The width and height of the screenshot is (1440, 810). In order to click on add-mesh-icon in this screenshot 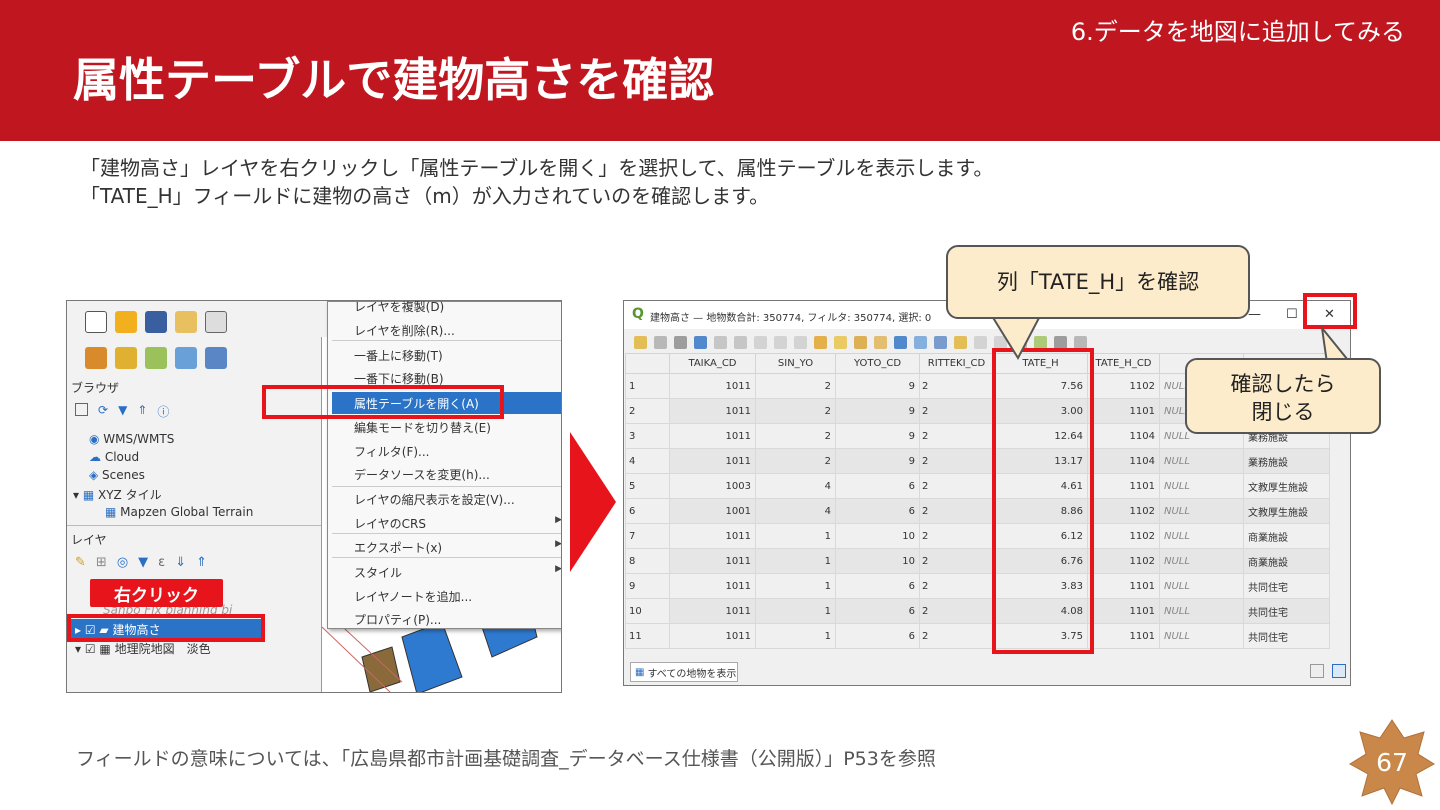, I will do `click(216, 358)`.